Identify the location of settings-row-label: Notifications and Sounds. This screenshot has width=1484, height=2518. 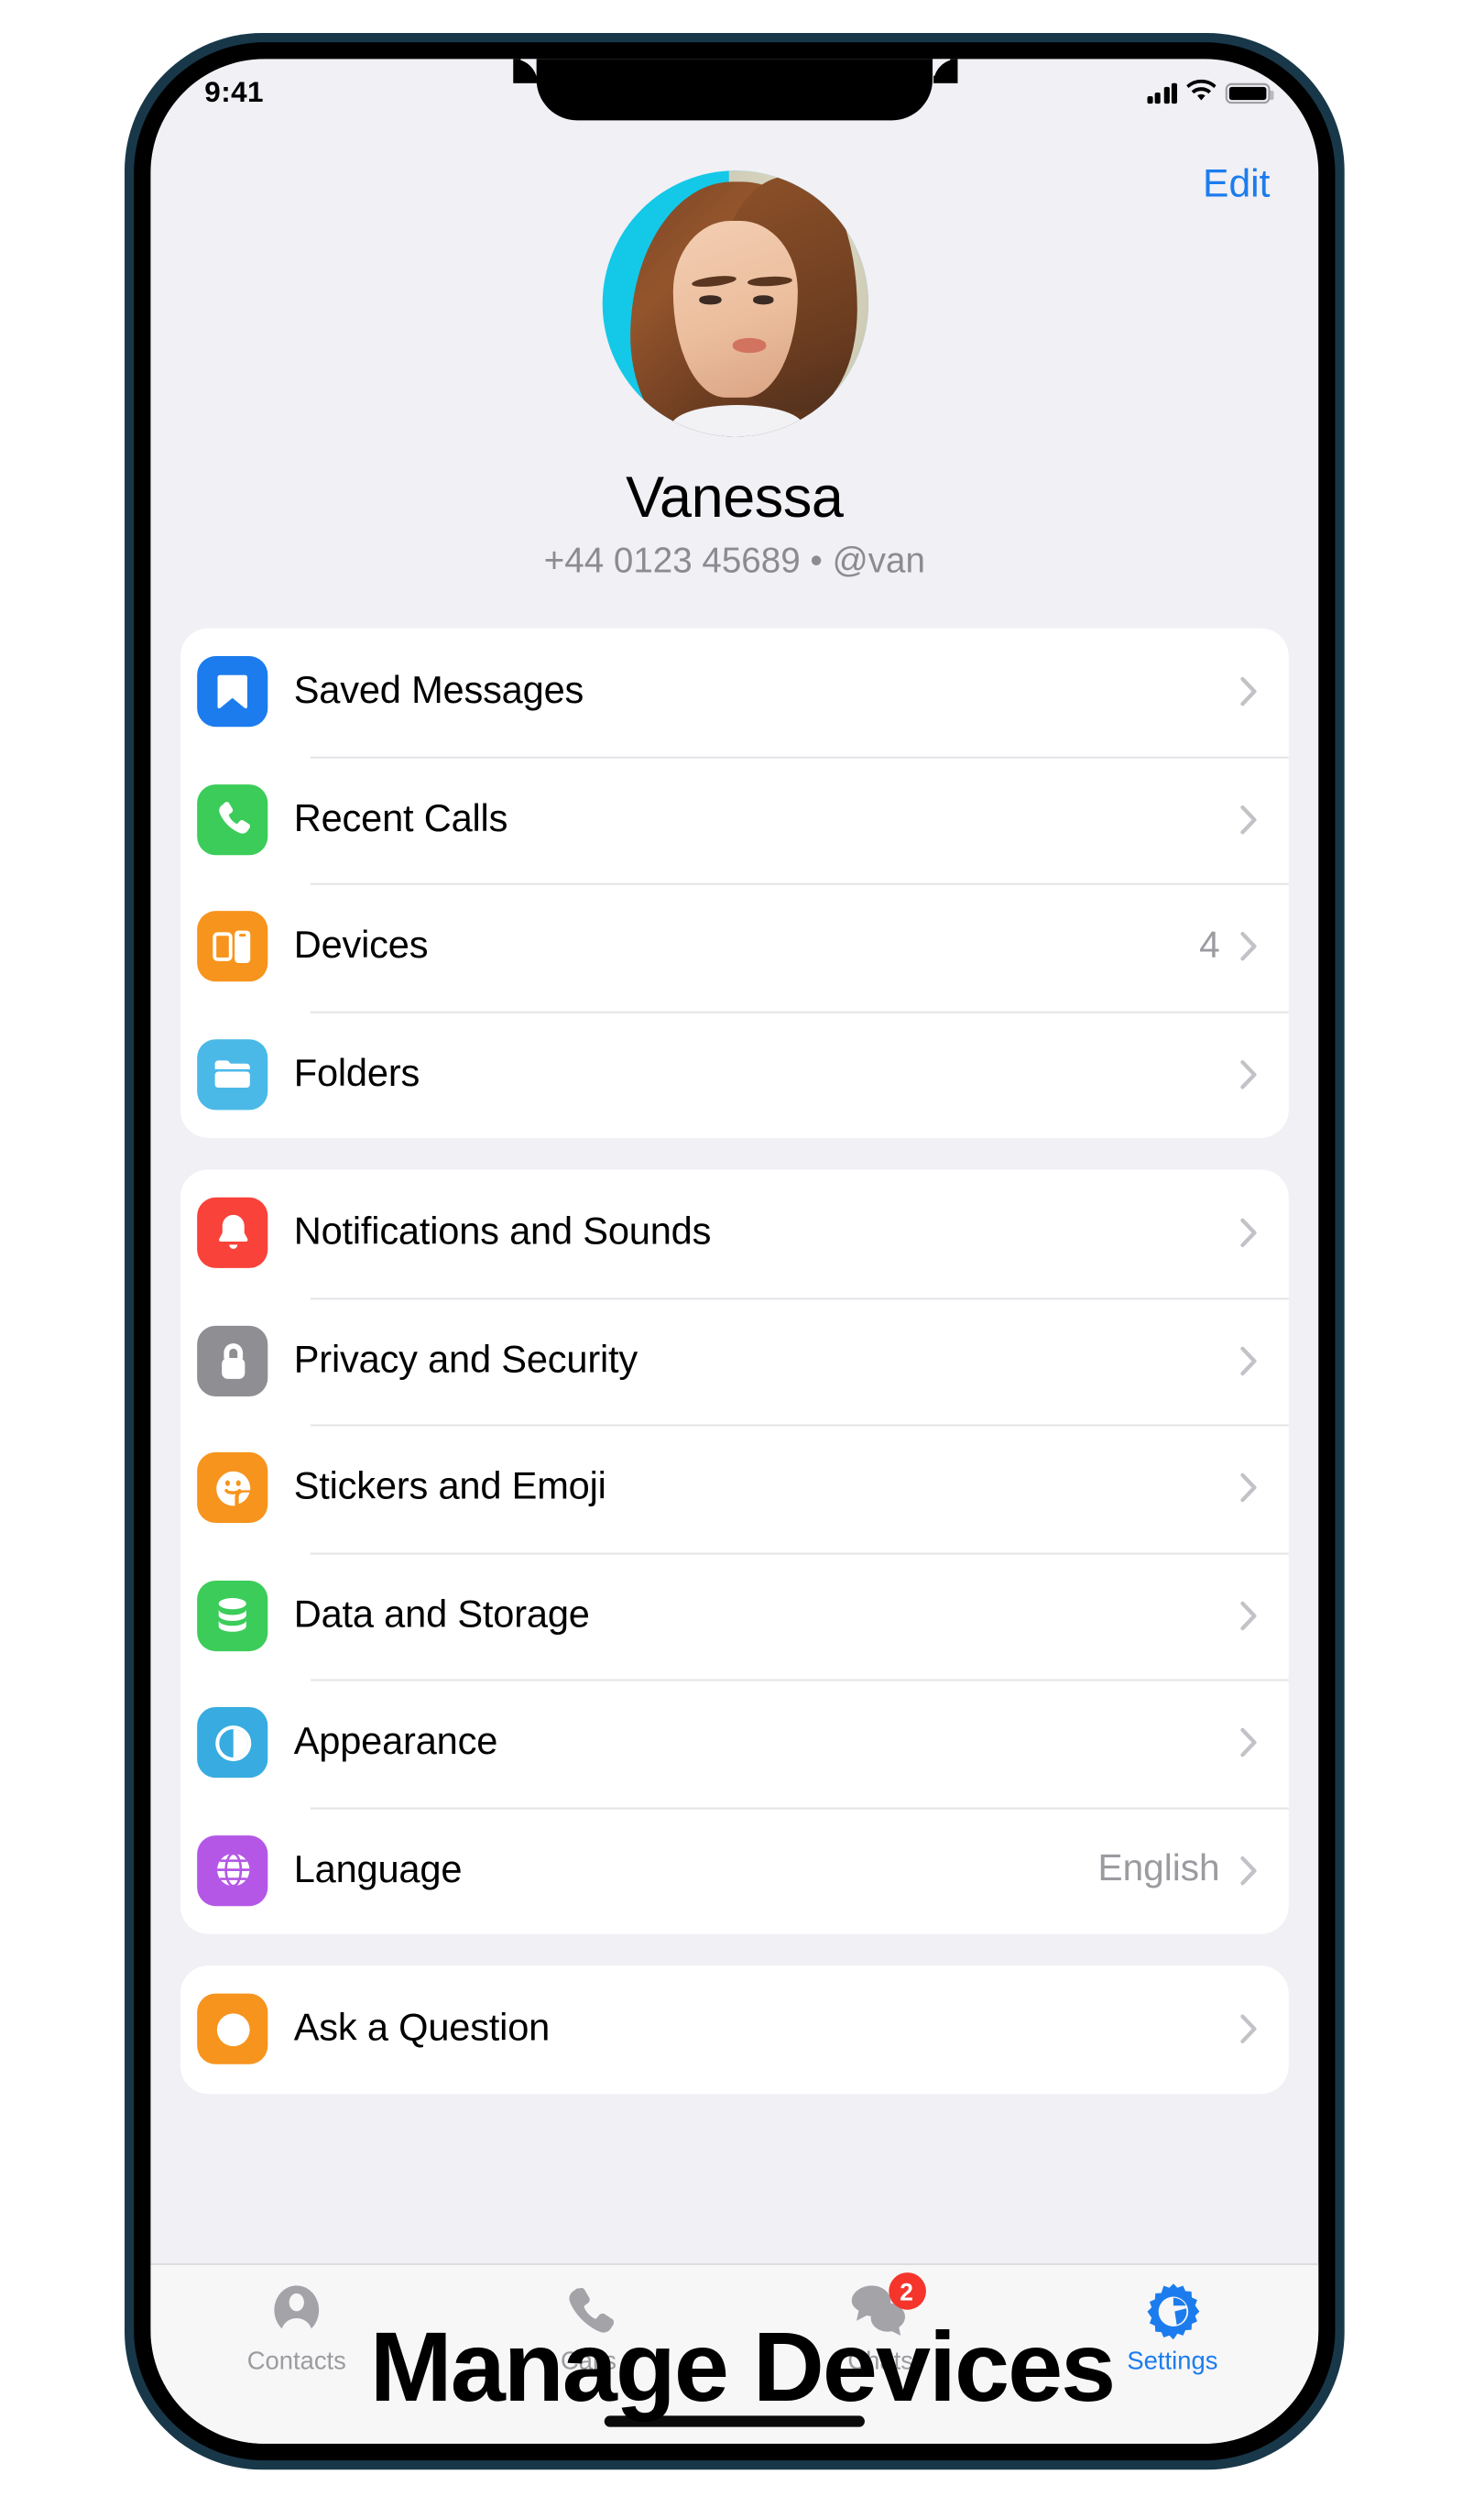
(502, 1232).